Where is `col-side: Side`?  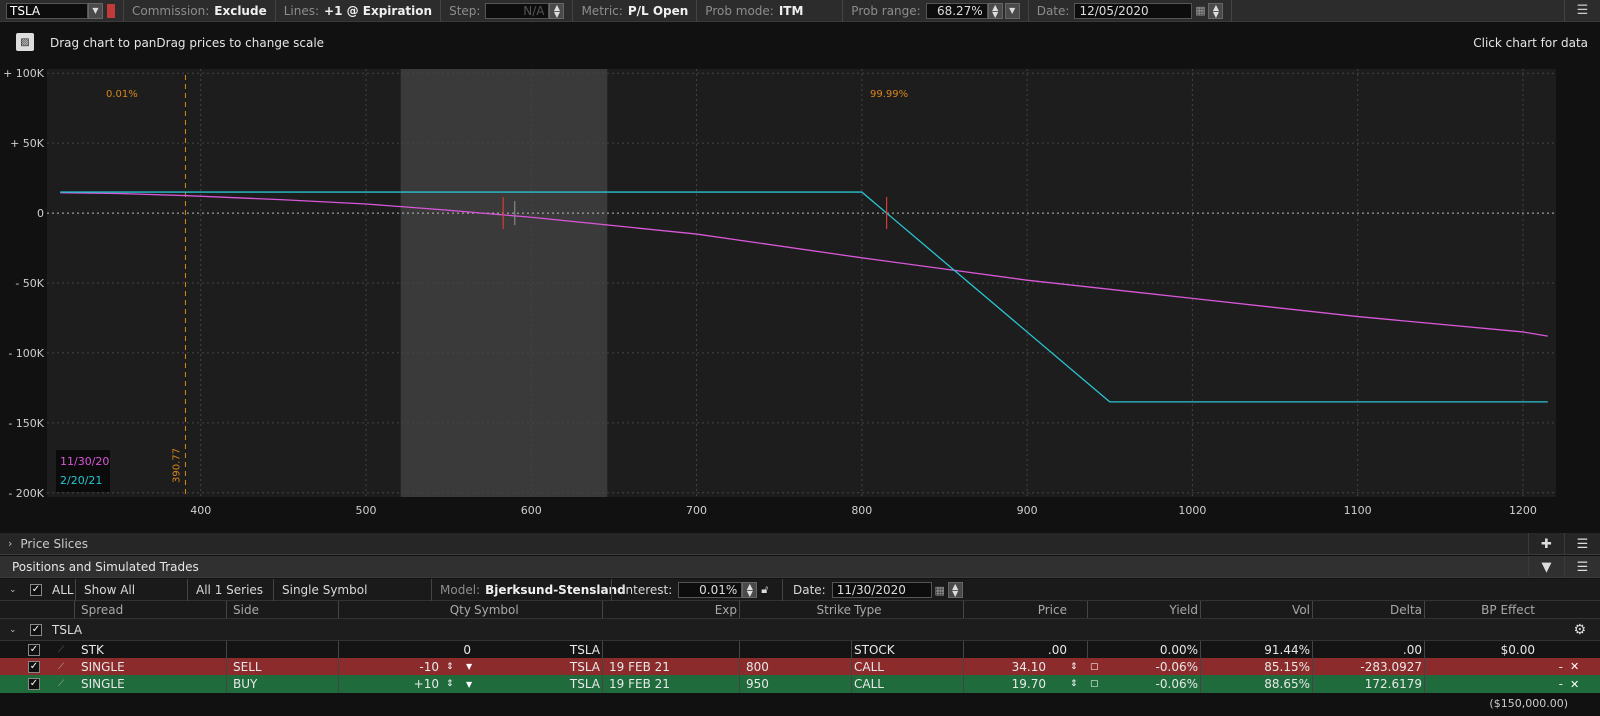 col-side: Side is located at coordinates (283, 609).